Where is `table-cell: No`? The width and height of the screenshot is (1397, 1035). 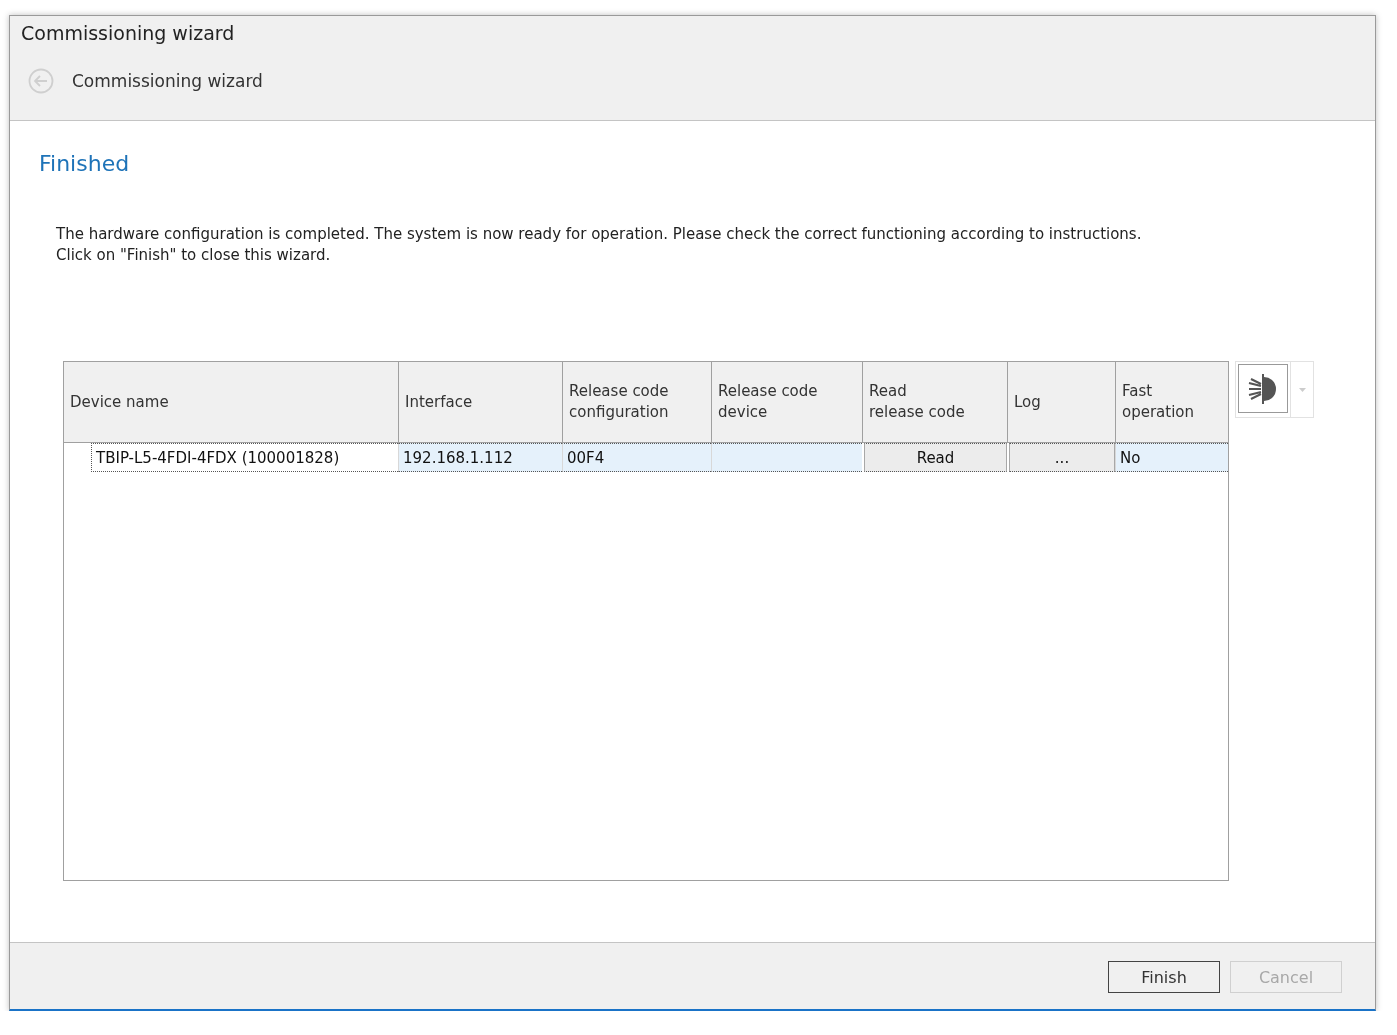
table-cell: No is located at coordinates (1171, 457).